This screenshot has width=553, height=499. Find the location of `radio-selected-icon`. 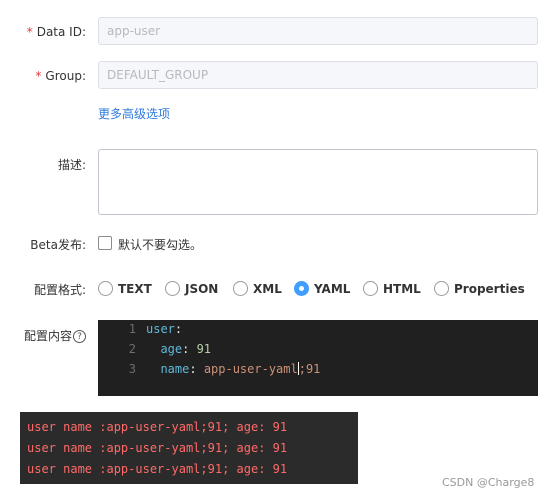

radio-selected-icon is located at coordinates (301, 288).